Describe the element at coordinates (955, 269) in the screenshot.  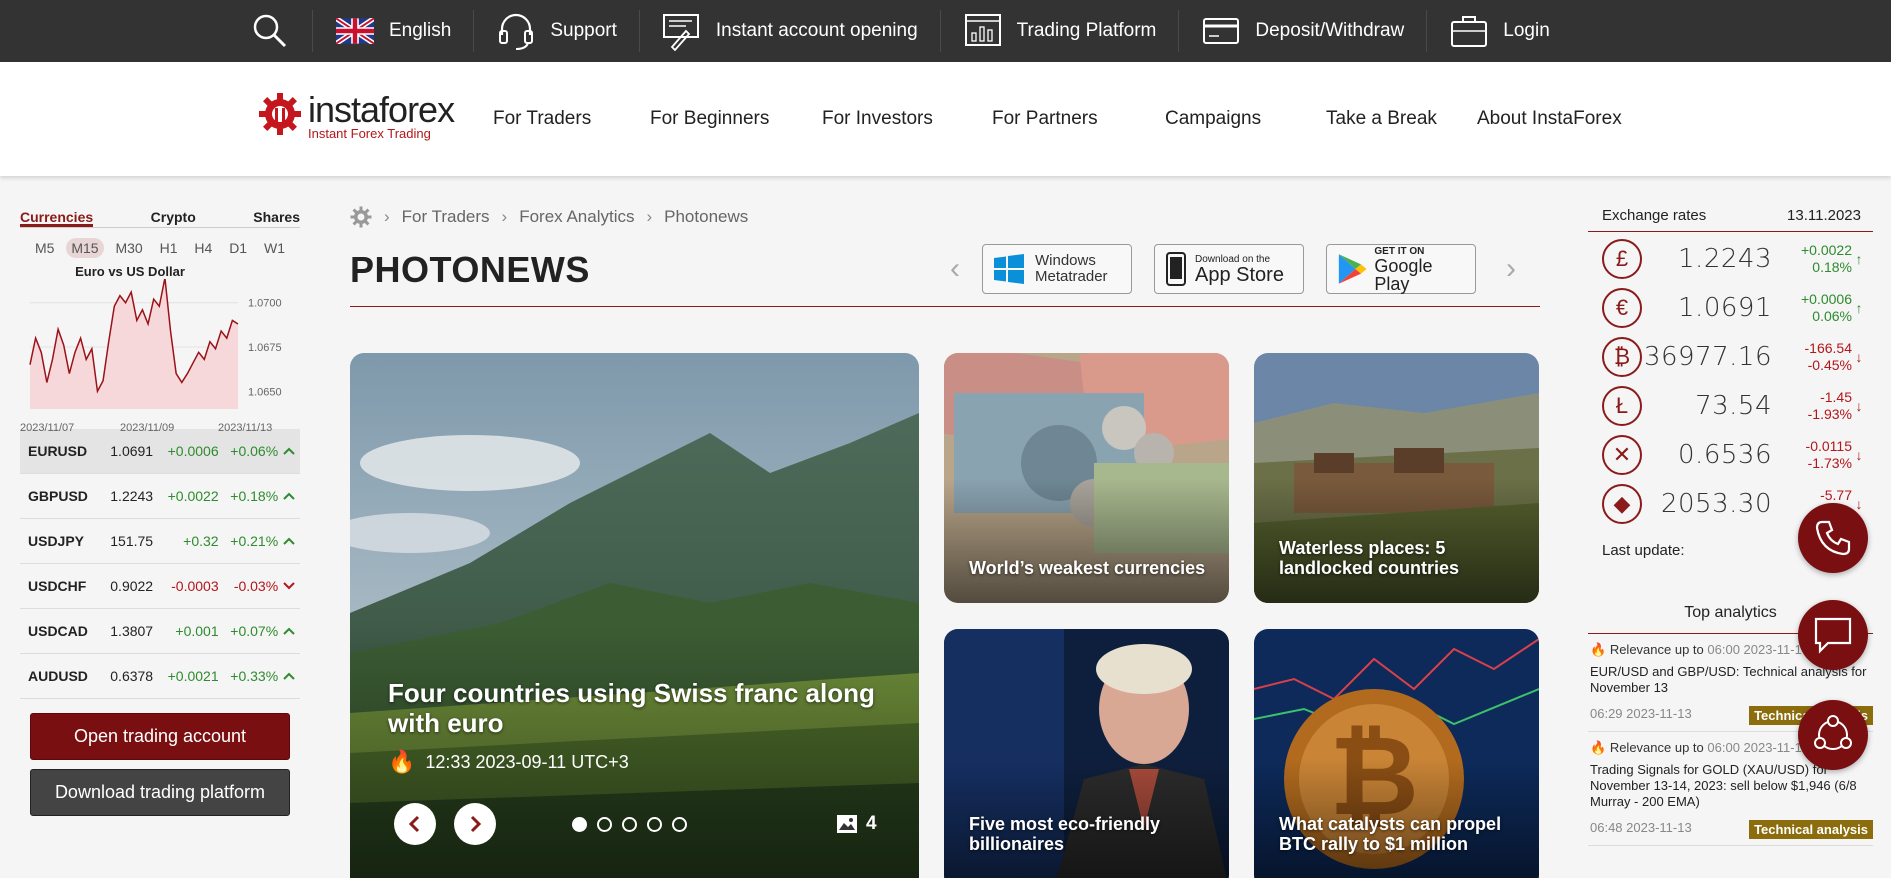
I see `chevron-left-icon: ‹` at that location.